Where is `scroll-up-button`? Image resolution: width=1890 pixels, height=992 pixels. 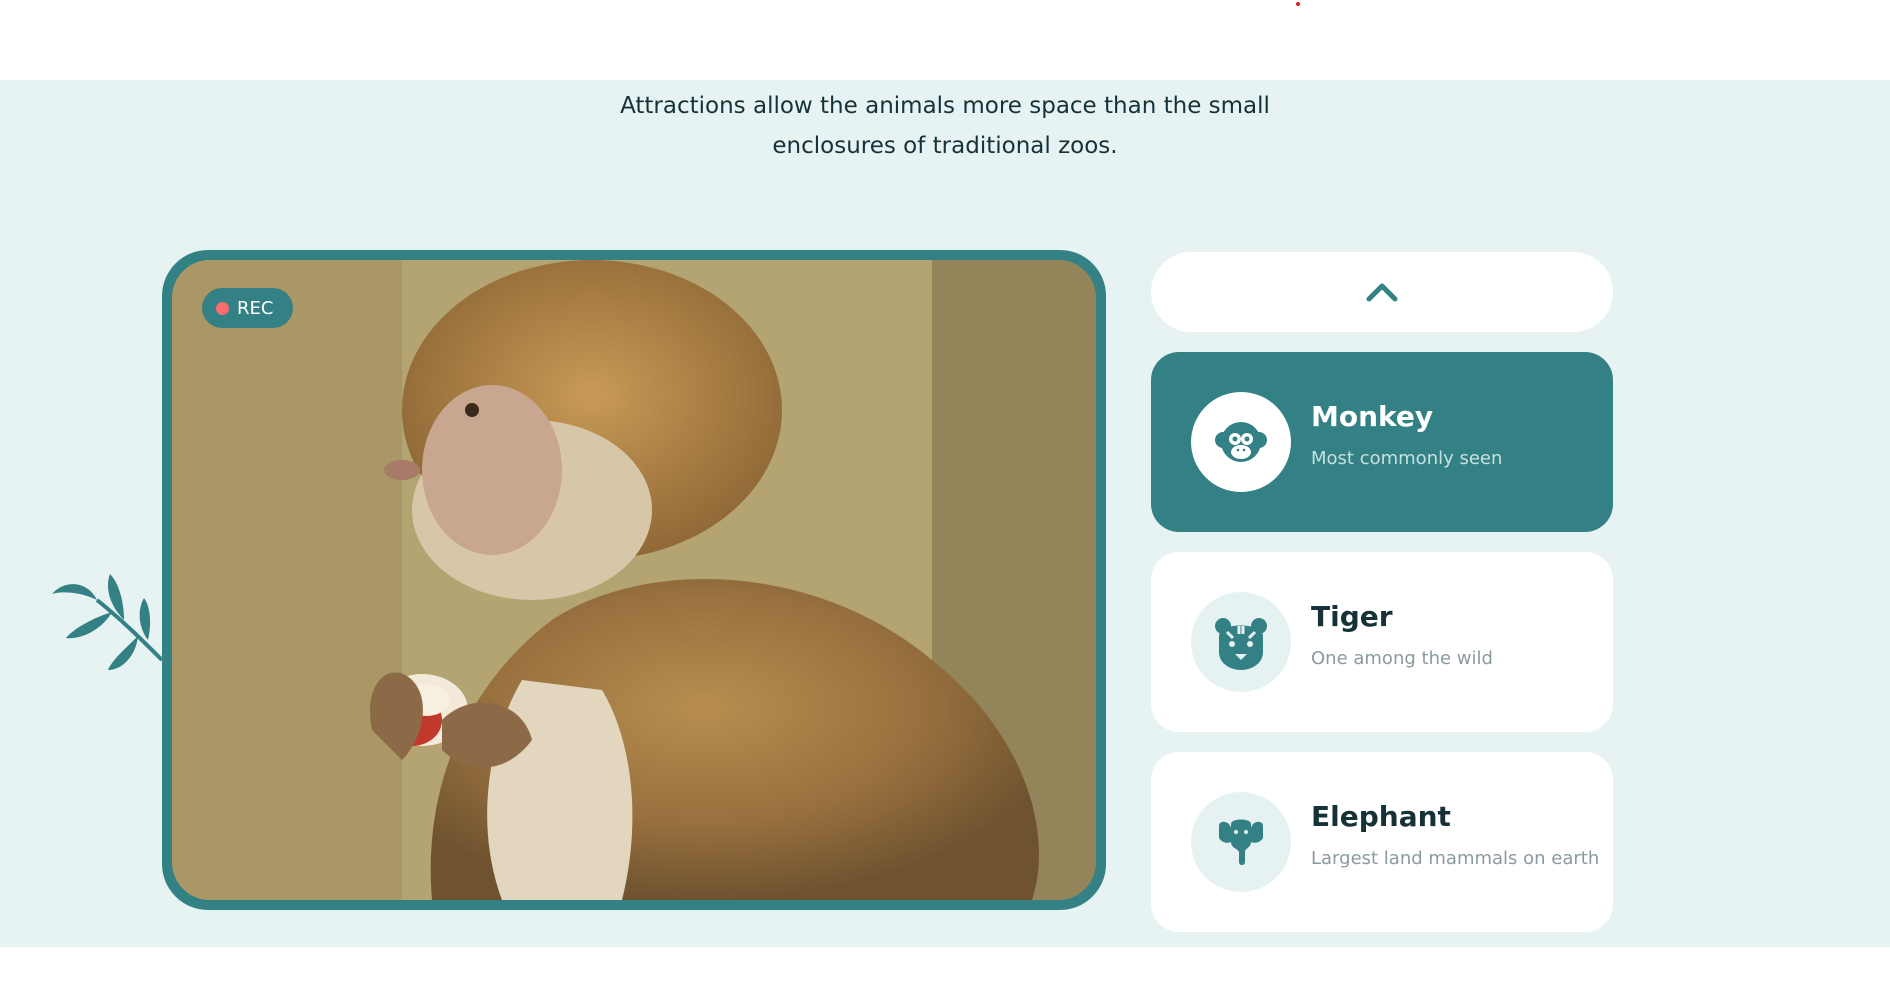 scroll-up-button is located at coordinates (1382, 292).